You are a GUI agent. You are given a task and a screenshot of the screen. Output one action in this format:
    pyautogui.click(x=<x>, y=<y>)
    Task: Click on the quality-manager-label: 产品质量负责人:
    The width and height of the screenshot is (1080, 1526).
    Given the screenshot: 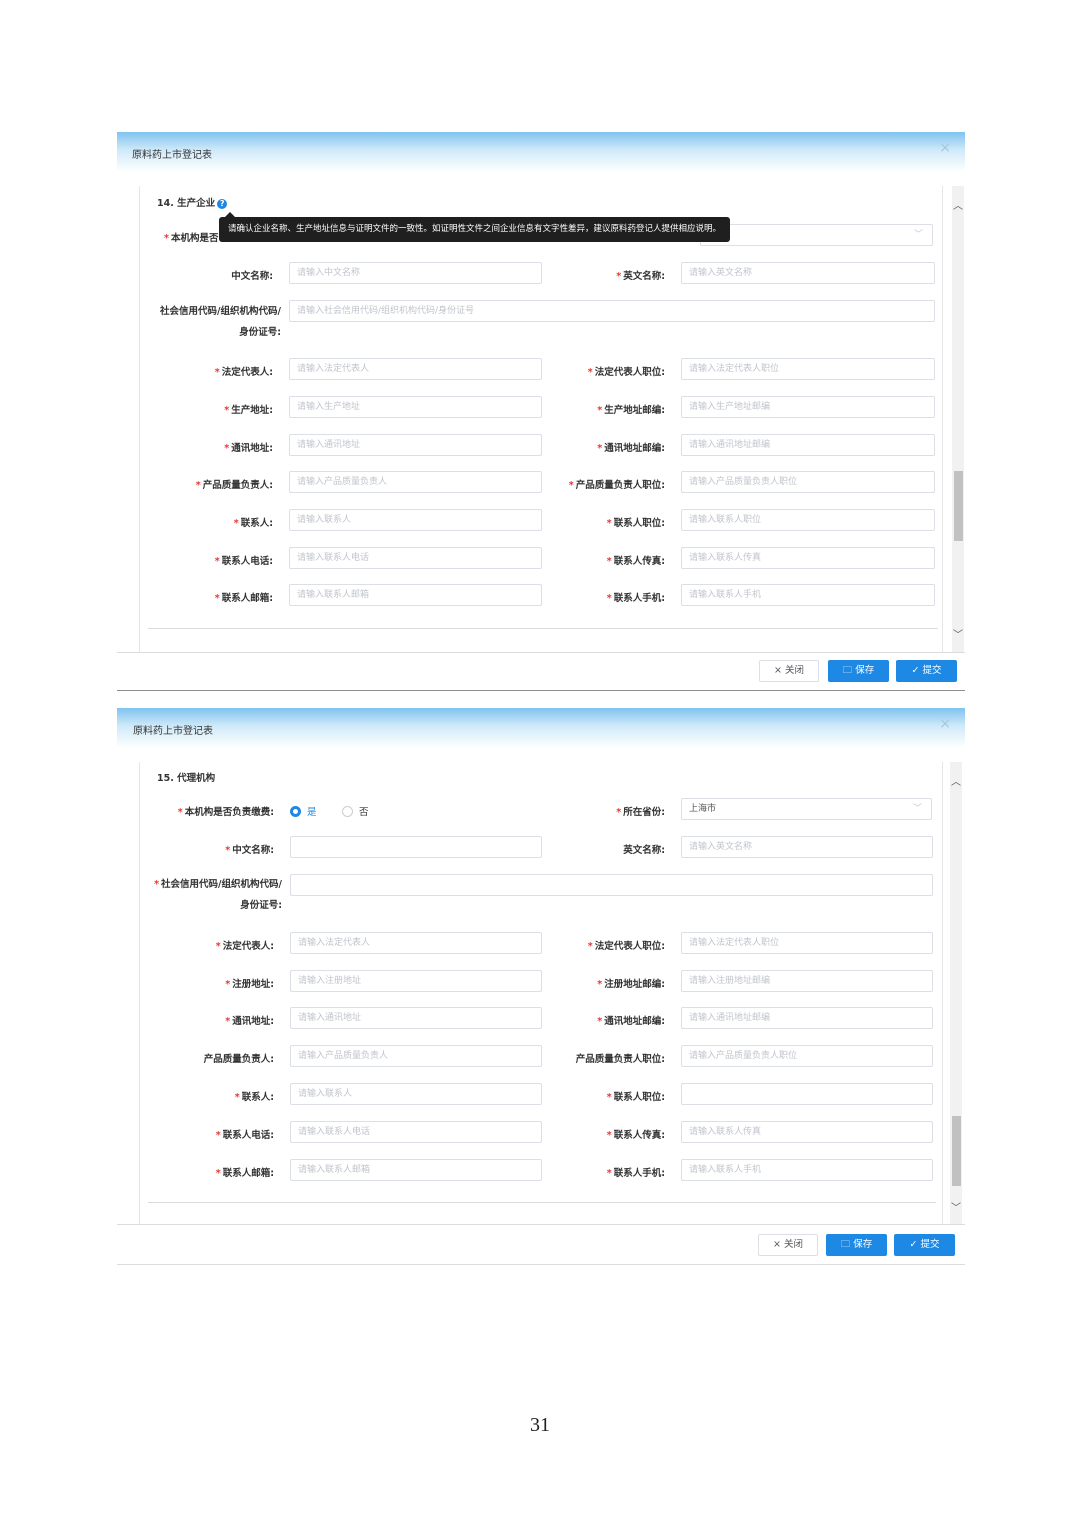 What is the action you would take?
    pyautogui.click(x=238, y=1059)
    